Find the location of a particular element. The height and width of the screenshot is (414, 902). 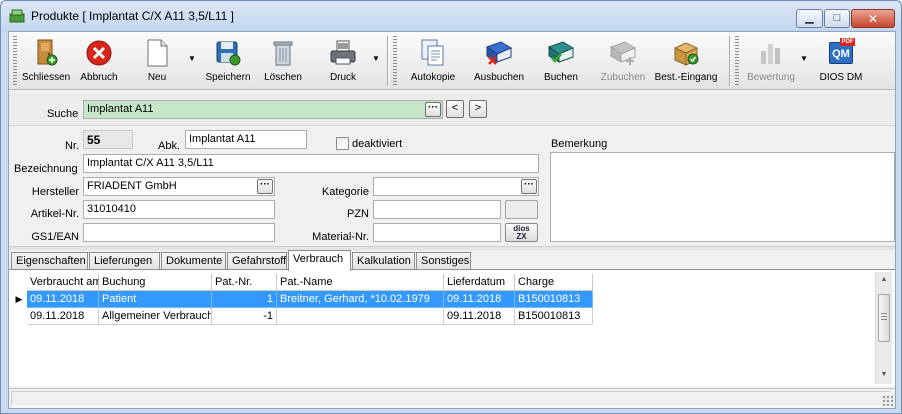

abk-input: Implantat A11 is located at coordinates (246, 139).